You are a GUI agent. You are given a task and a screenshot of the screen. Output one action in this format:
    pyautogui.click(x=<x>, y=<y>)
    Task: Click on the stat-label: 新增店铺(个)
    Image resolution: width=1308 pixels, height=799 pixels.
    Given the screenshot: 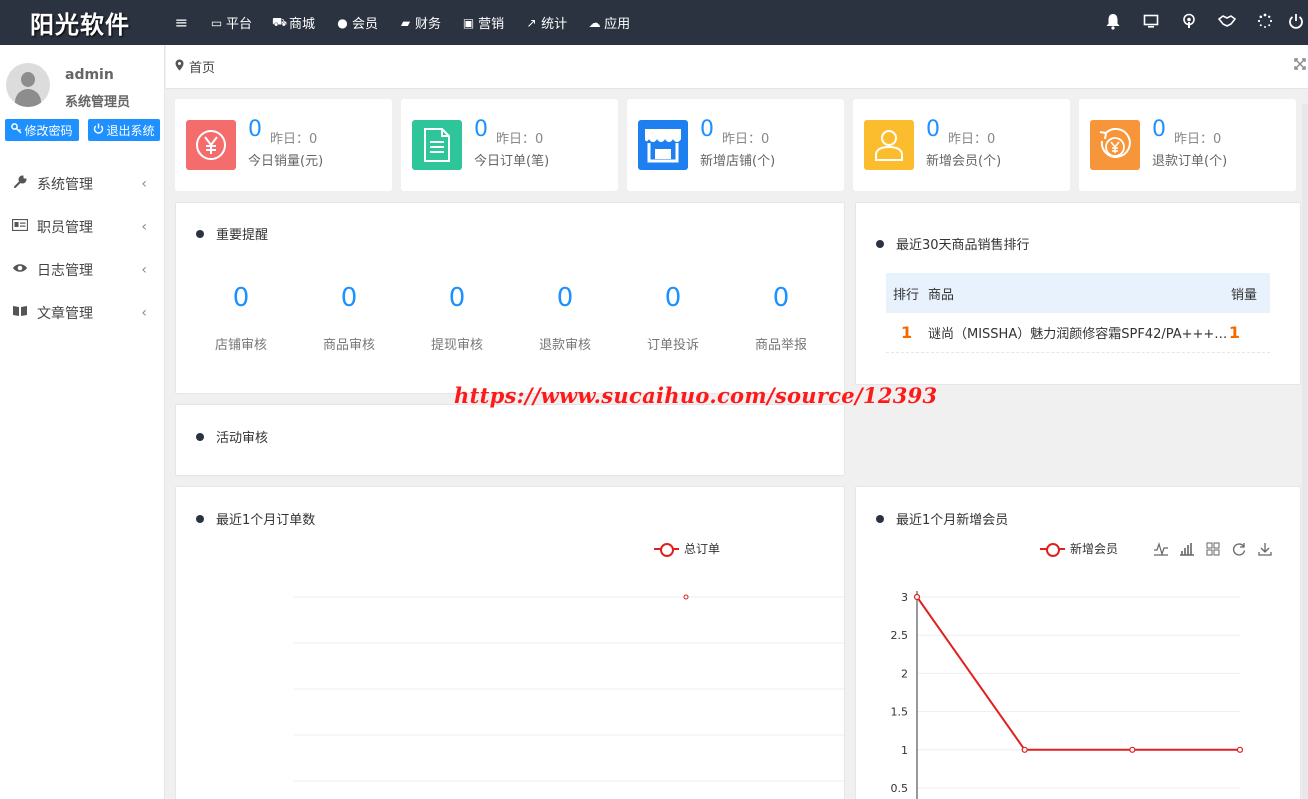 What is the action you would take?
    pyautogui.click(x=738, y=161)
    